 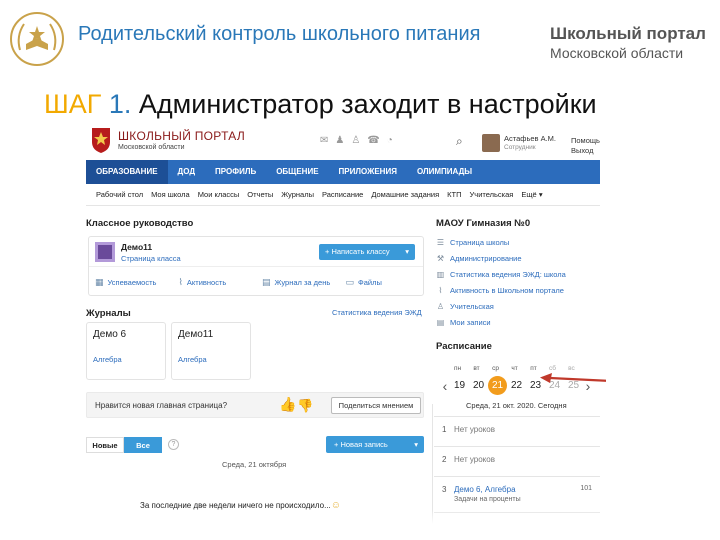 I want to click on schedule-day: 22, so click(x=516, y=385).